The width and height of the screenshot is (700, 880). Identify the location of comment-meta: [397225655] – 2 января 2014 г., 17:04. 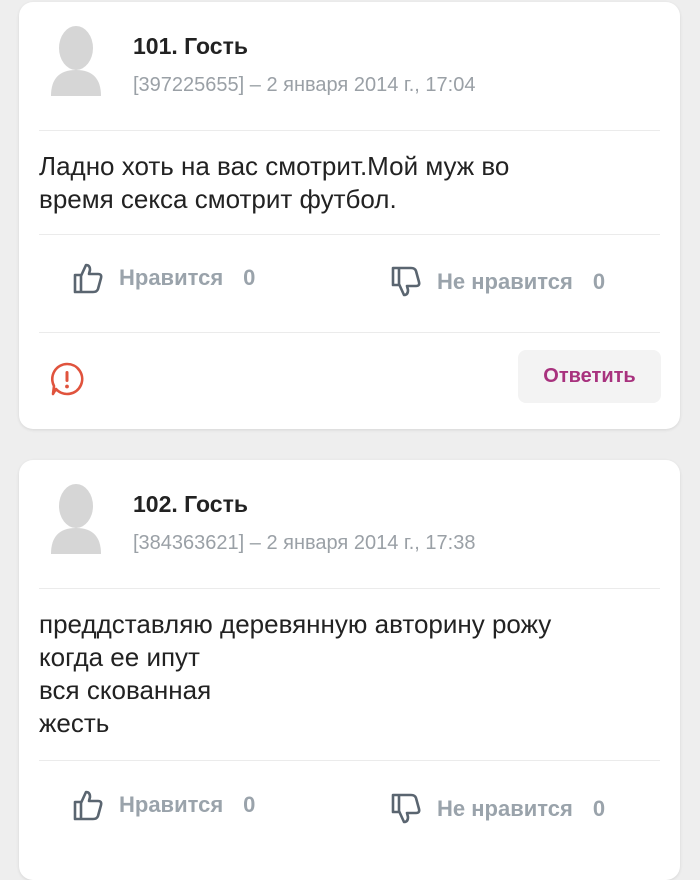
(304, 85).